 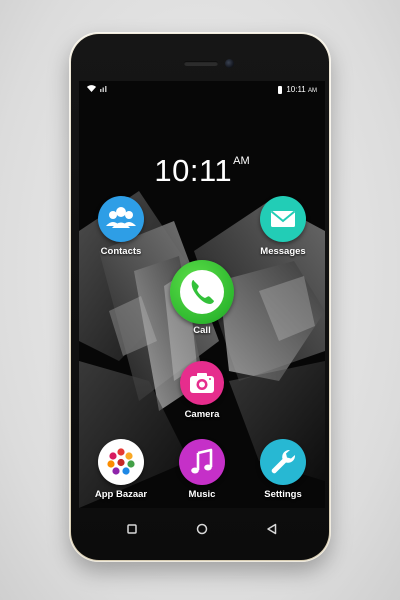 I want to click on app-label-camera: Camera, so click(x=202, y=414).